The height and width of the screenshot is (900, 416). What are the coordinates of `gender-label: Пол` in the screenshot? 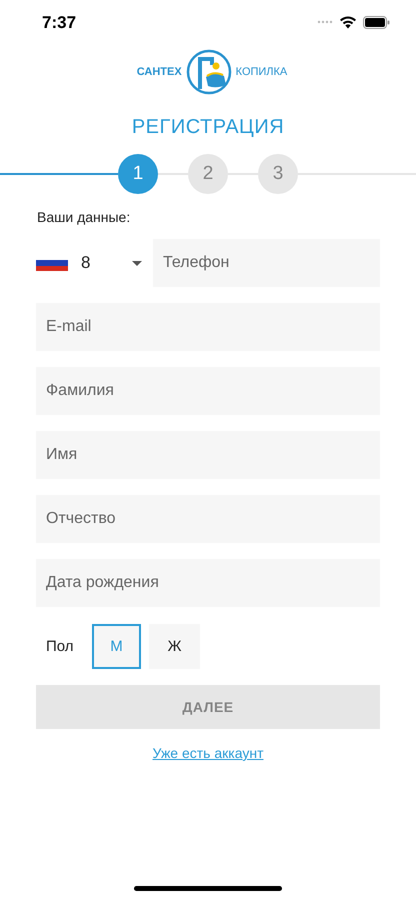 It's located at (60, 646).